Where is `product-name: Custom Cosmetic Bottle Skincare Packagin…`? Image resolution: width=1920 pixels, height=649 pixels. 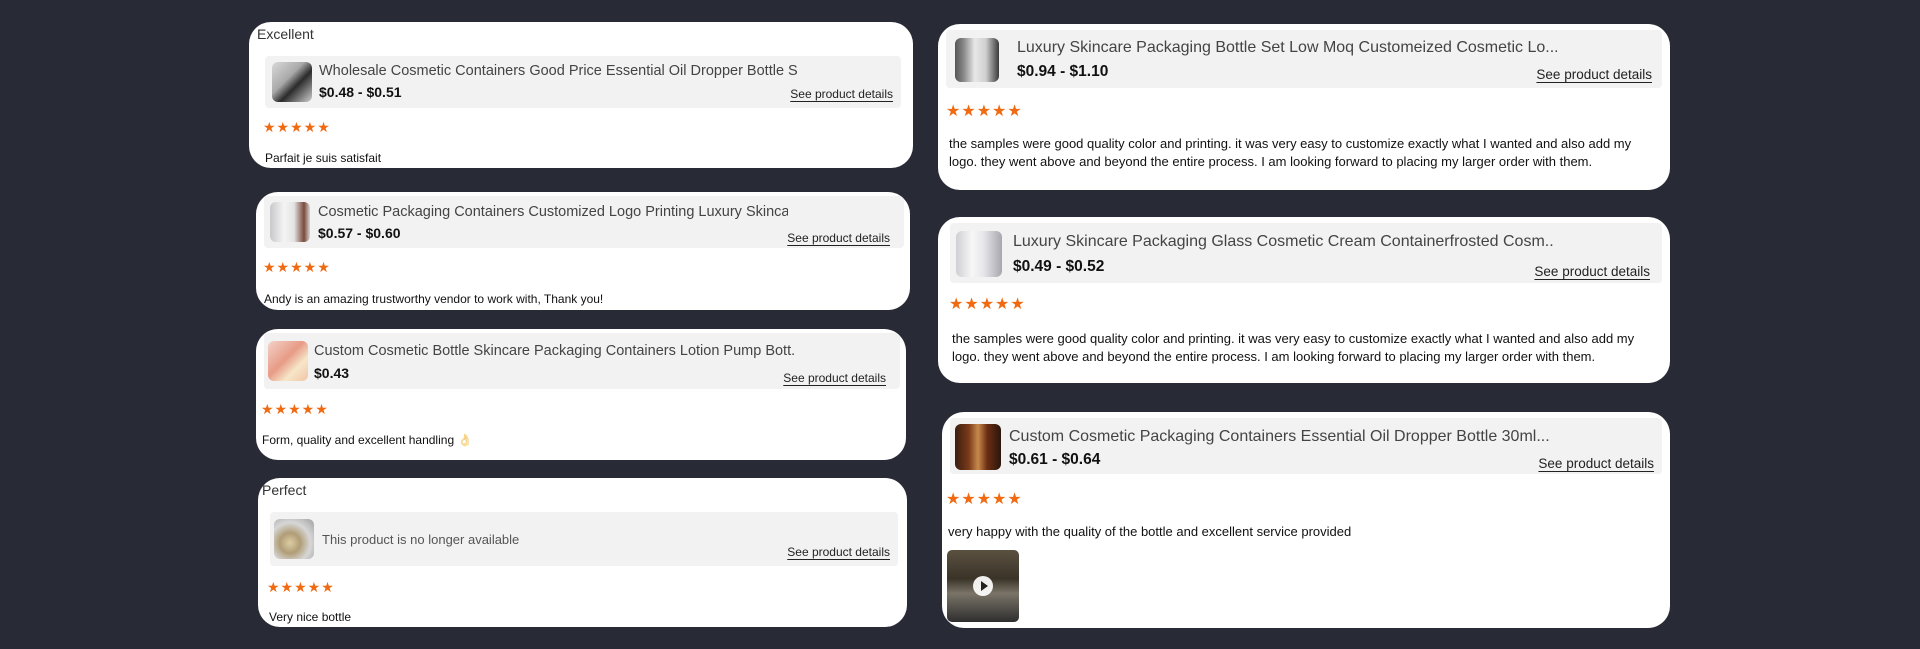 product-name: Custom Cosmetic Bottle Skincare Packagin… is located at coordinates (554, 351).